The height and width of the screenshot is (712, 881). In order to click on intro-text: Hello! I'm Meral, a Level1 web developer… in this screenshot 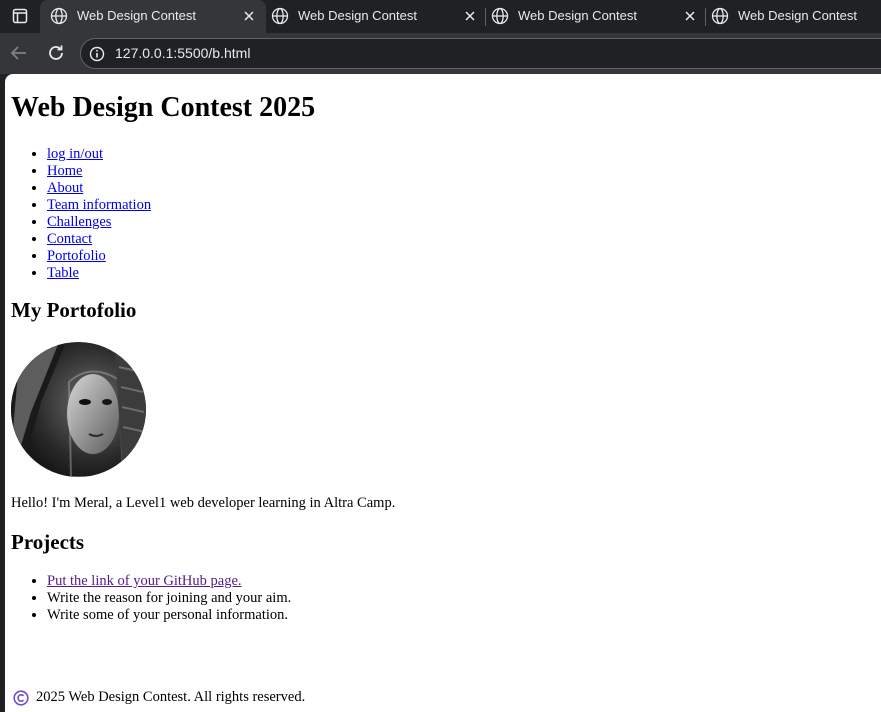, I will do `click(203, 503)`.